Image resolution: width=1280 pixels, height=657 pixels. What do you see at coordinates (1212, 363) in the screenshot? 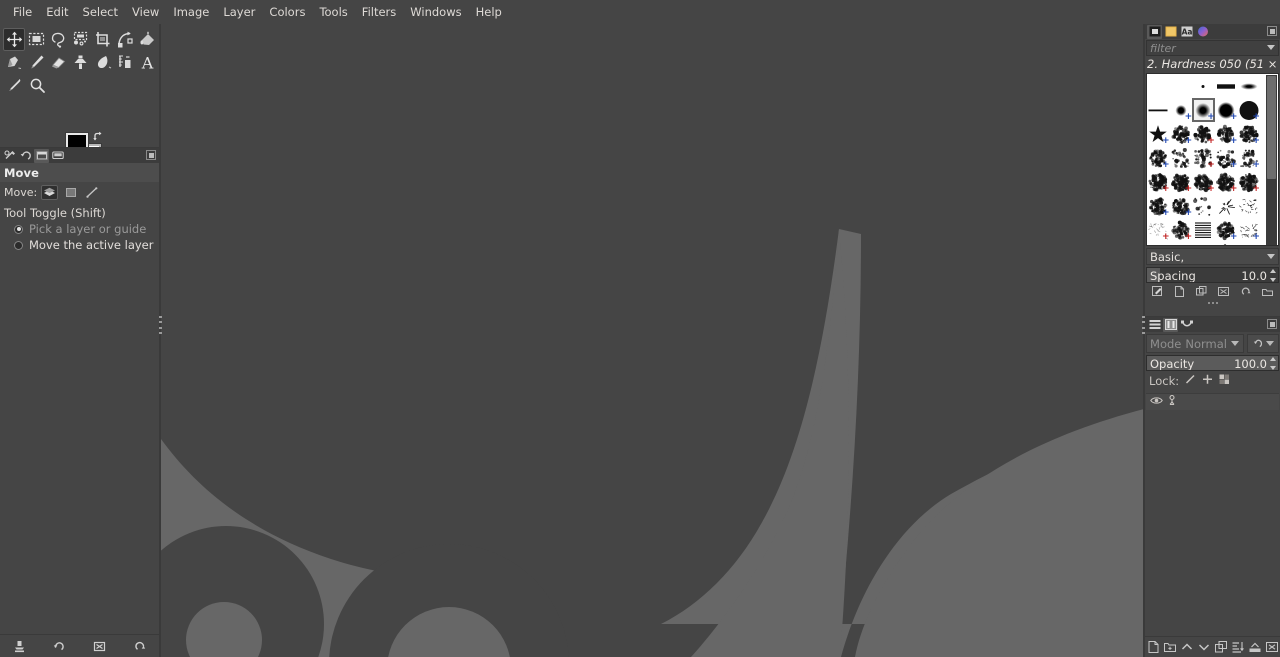
I see `opacity-slider: Opacity 100.0` at bounding box center [1212, 363].